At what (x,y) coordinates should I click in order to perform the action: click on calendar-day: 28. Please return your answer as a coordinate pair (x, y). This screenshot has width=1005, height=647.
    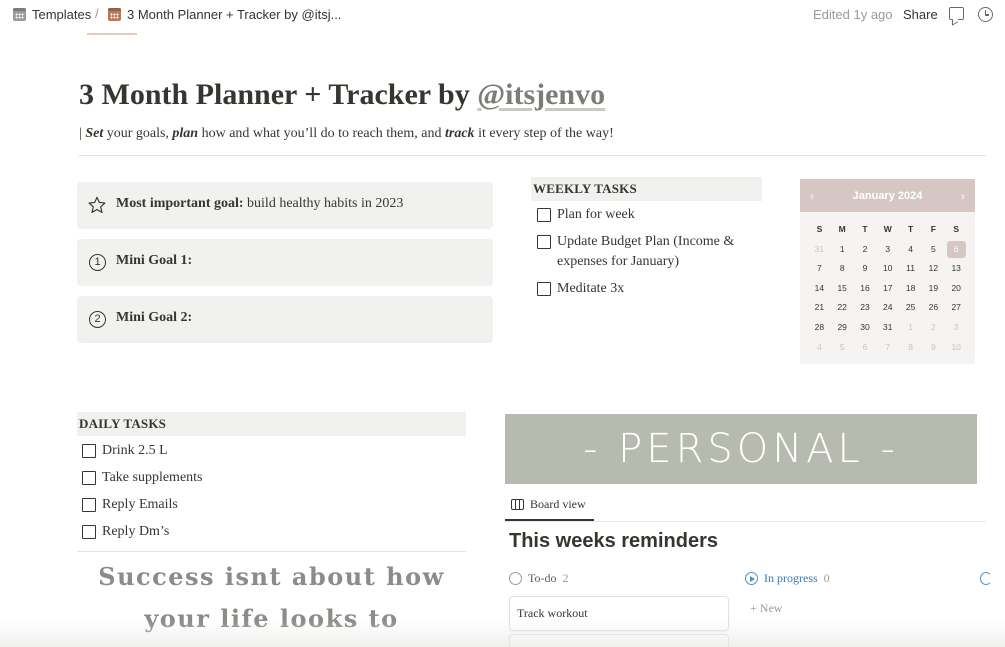
    Looking at the image, I should click on (819, 328).